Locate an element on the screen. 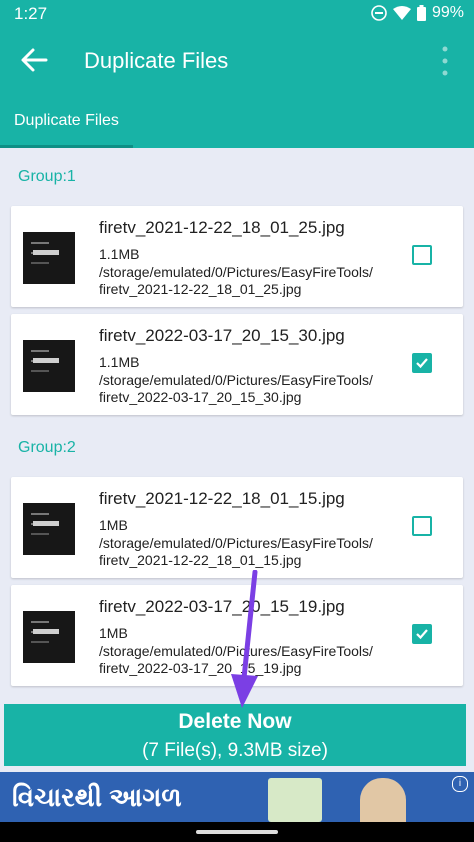  tab-duplicate-files: Duplicate Files is located at coordinates (66, 121).